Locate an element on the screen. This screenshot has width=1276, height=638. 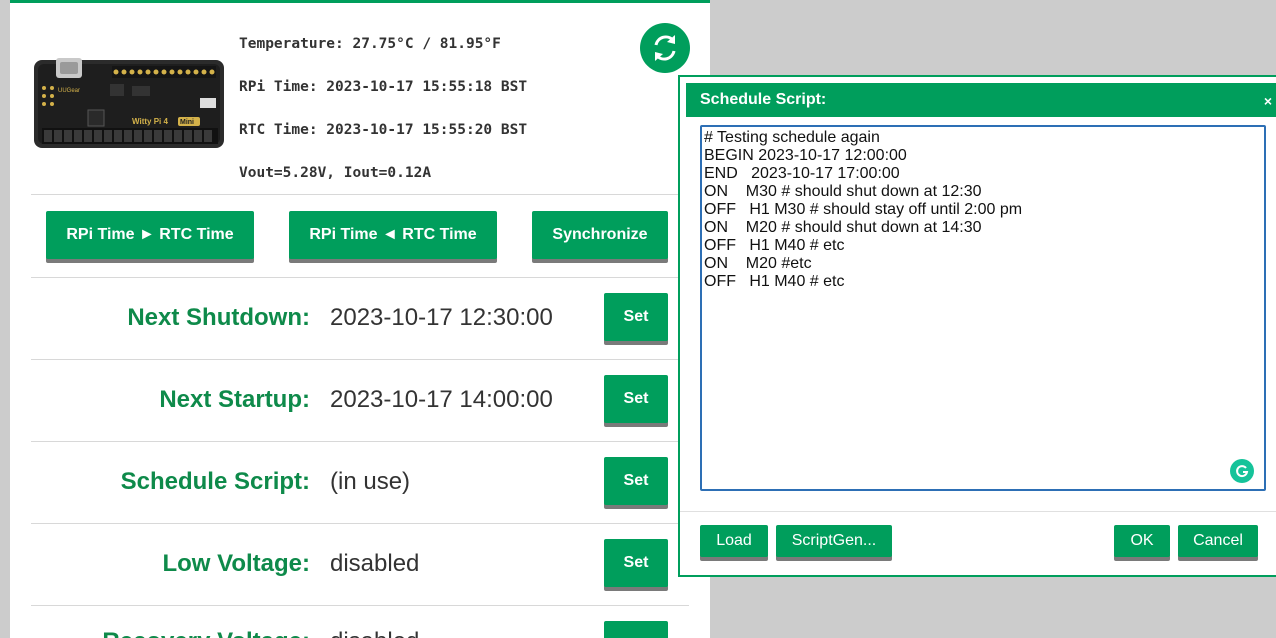
dialog-divider is located at coordinates (978, 511).